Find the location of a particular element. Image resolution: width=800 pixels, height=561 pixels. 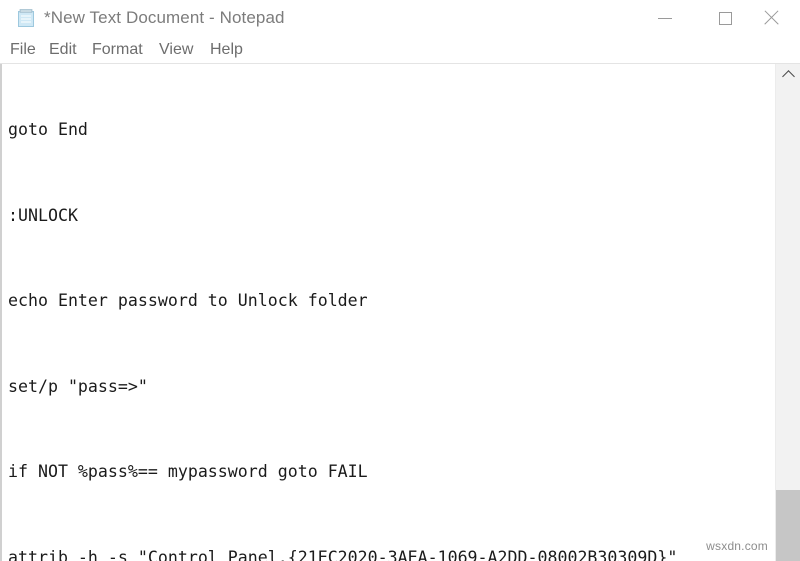

chevron-up-icon is located at coordinates (788, 76).